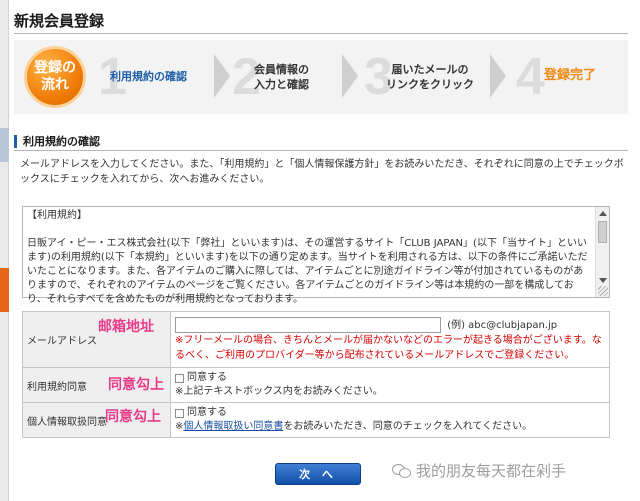  I want to click on privacy-policy-link: 個人情報取扱い同意書, so click(233, 426).